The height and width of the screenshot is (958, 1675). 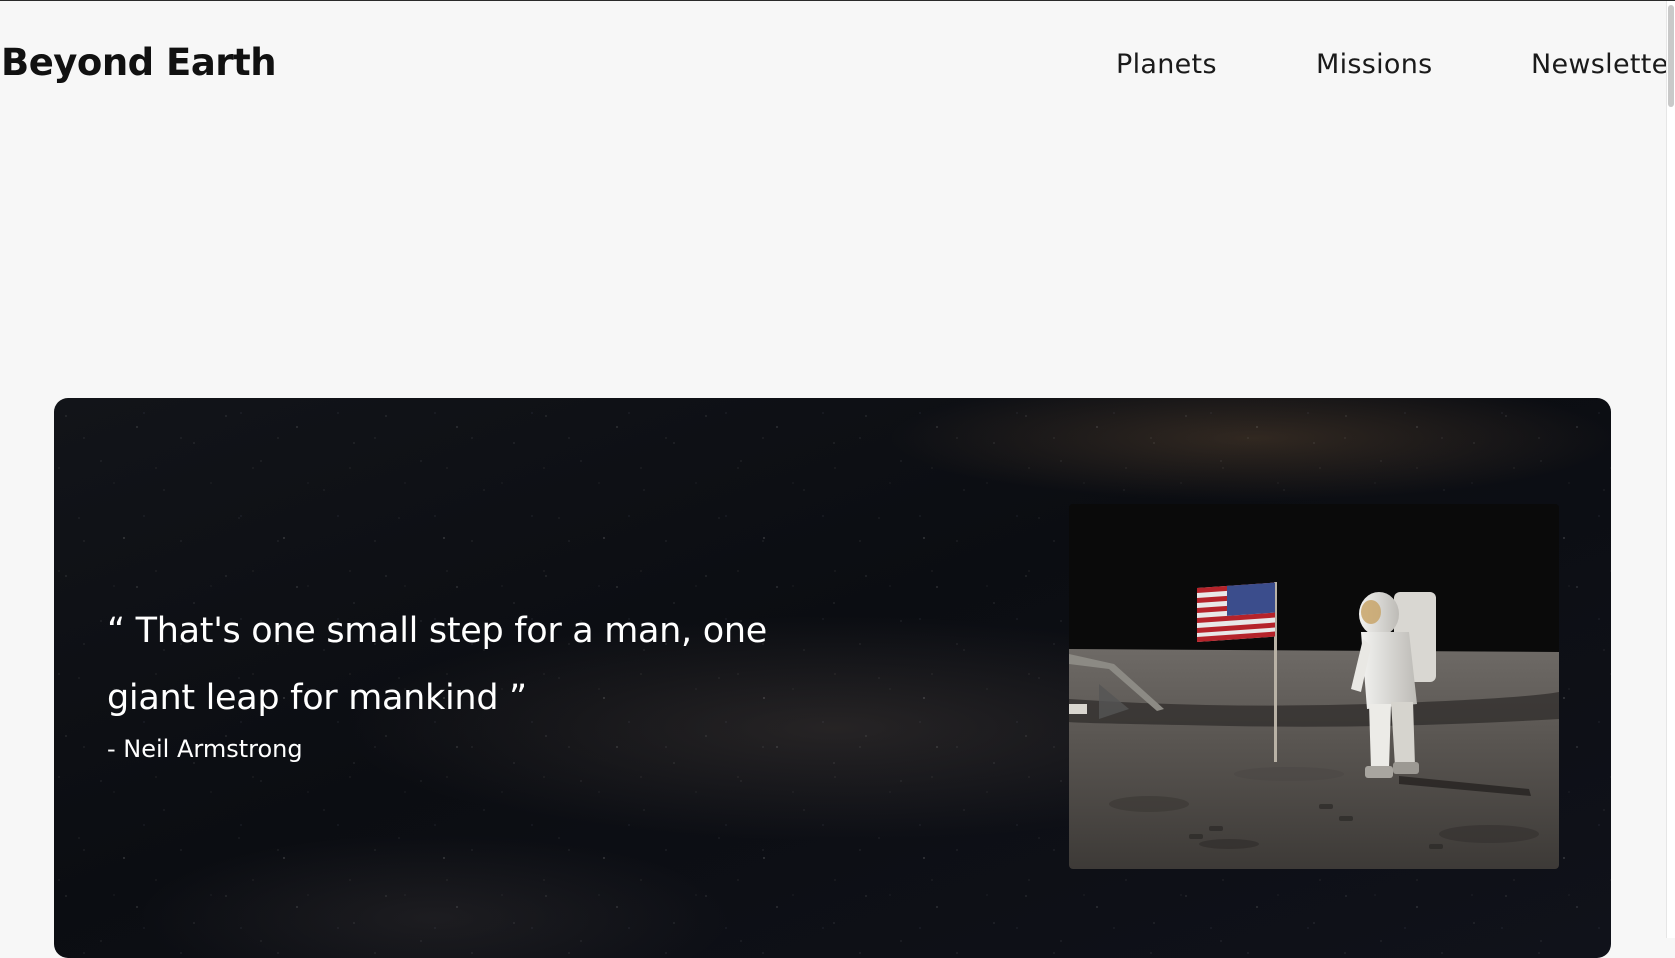 What do you see at coordinates (139, 62) in the screenshot?
I see `site-logo: Beyond Earth` at bounding box center [139, 62].